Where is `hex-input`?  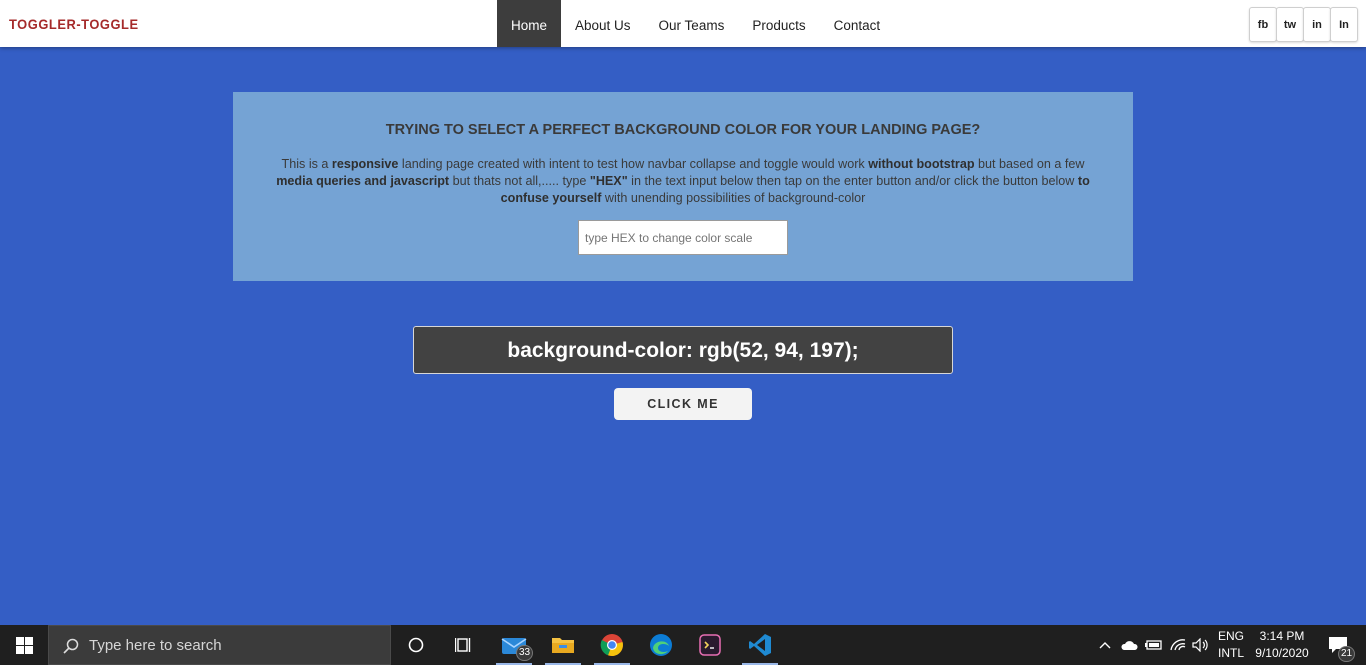
hex-input is located at coordinates (683, 237).